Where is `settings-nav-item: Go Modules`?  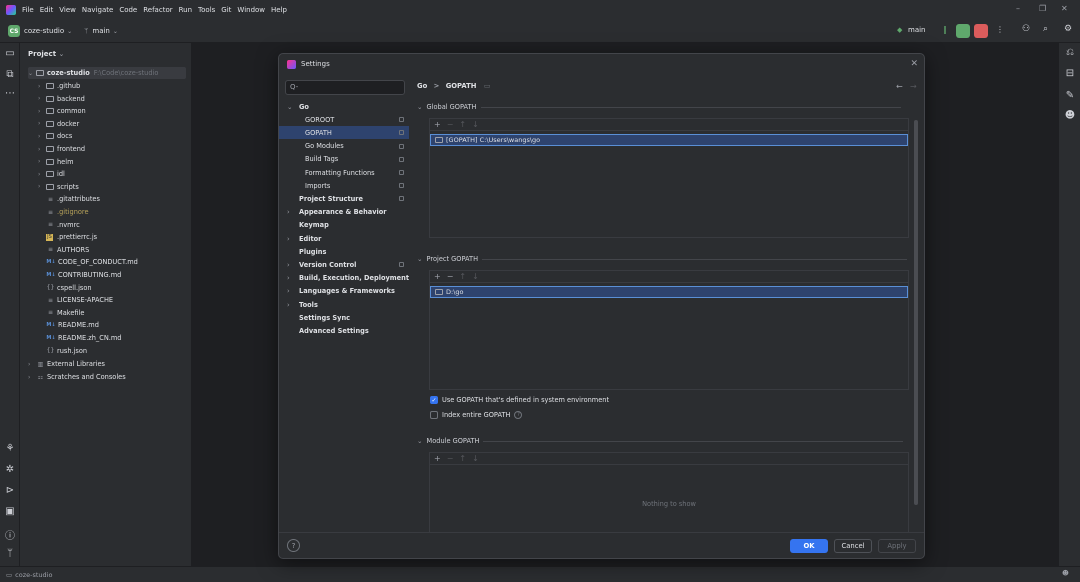
settings-nav-item: Go Modules is located at coordinates (344, 146).